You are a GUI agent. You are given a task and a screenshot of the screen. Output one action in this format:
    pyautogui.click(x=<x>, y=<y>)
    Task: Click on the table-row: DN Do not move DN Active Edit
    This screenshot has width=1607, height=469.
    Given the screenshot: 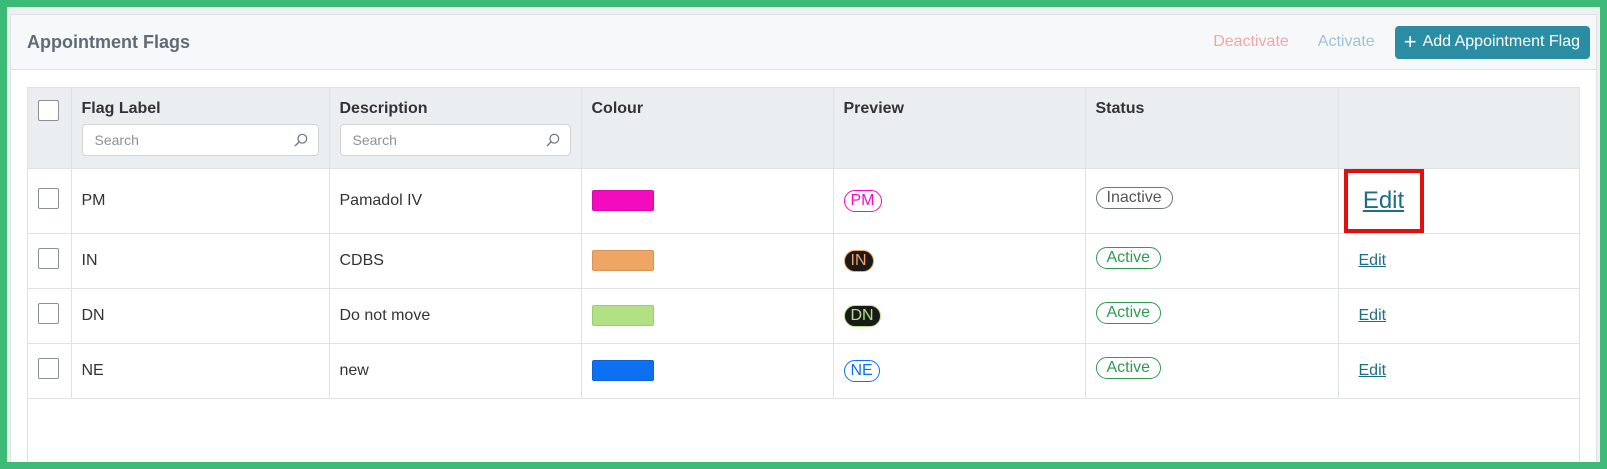 What is the action you would take?
    pyautogui.click(x=803, y=316)
    